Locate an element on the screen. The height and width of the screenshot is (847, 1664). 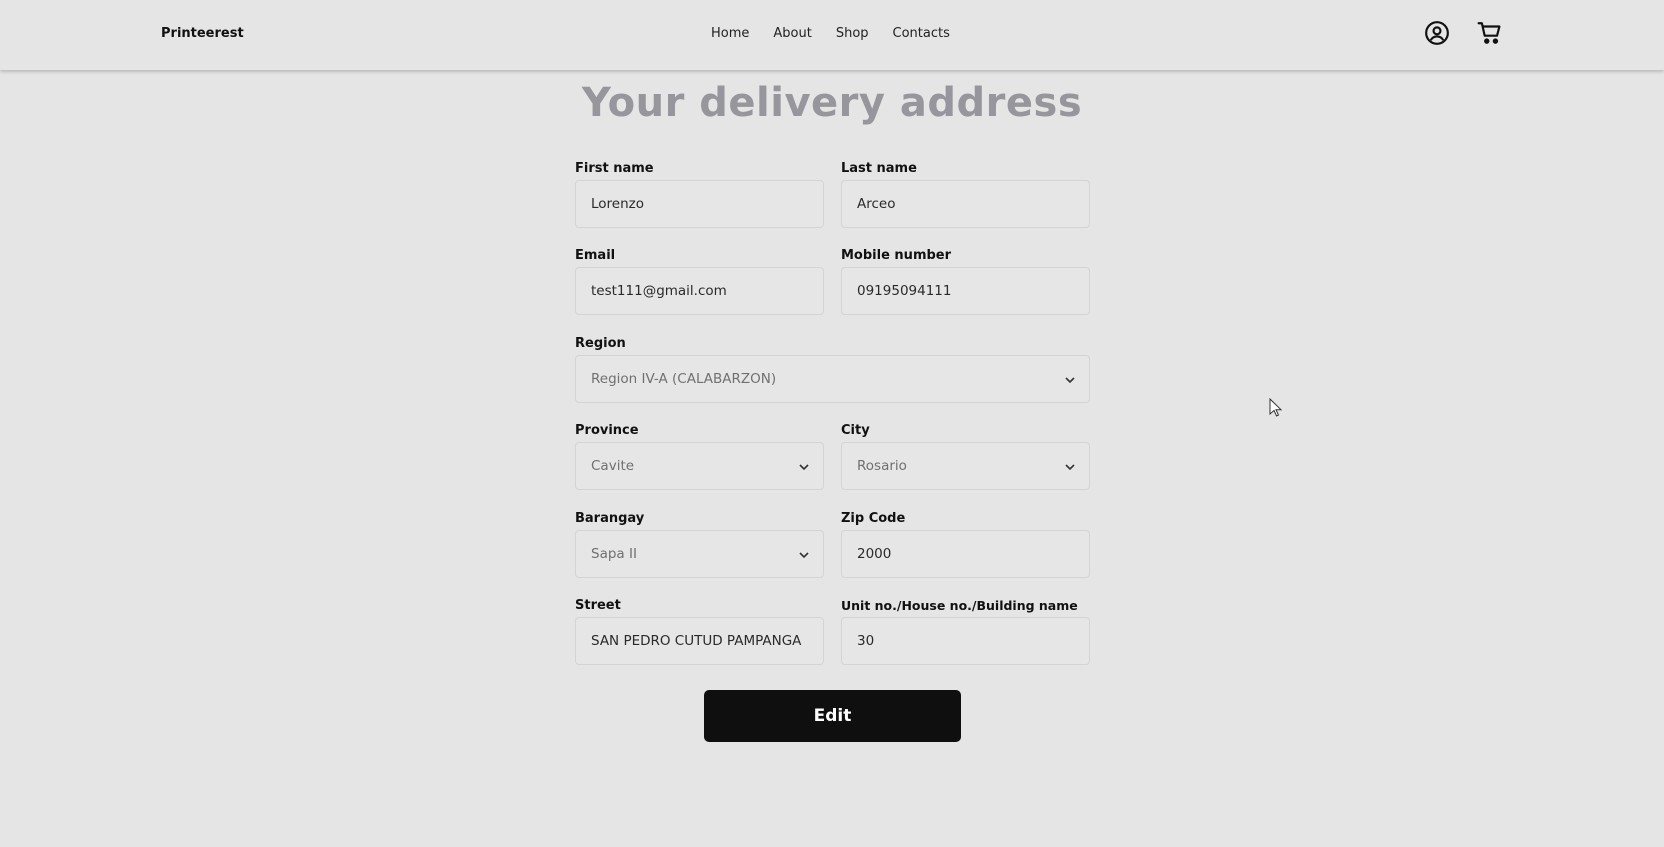
page-title: Your delivery address is located at coordinates (832, 103).